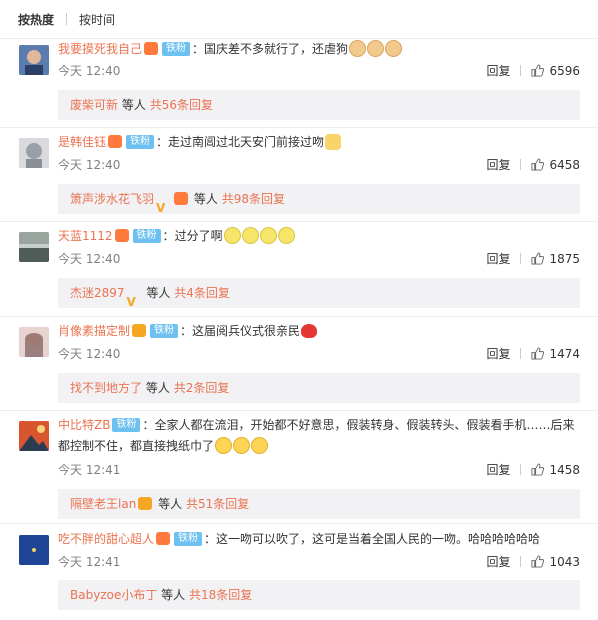 Image resolution: width=598 pixels, height=620 pixels. I want to click on tab-divider, so click(67, 19).